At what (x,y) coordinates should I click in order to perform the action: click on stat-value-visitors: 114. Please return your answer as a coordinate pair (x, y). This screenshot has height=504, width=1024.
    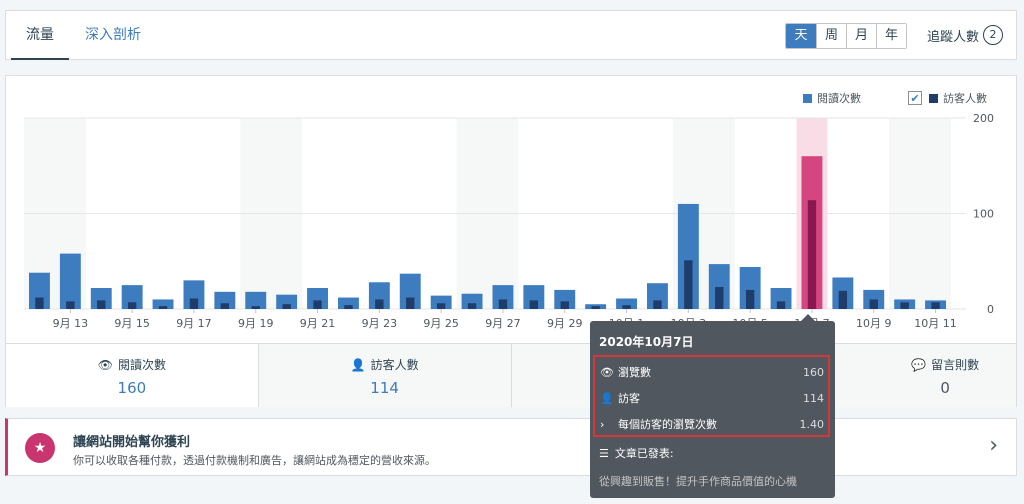
    Looking at the image, I should click on (384, 388).